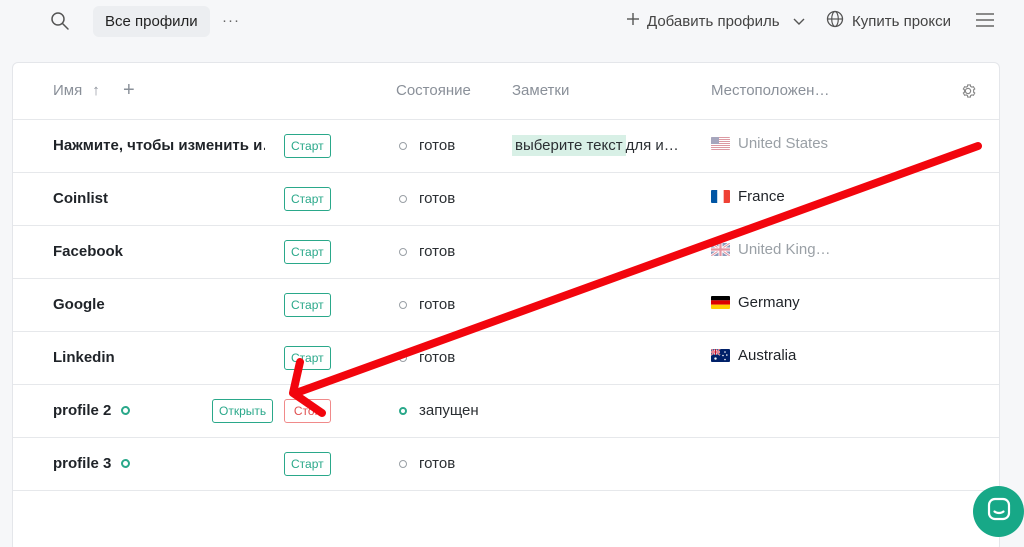 This screenshot has width=1024, height=547. I want to click on stop-button: Стоп, so click(307, 411).